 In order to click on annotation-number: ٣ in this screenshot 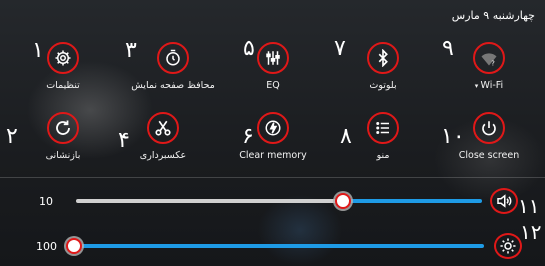, I will do `click(131, 50)`.